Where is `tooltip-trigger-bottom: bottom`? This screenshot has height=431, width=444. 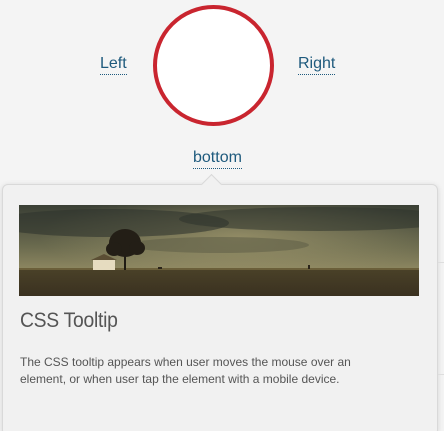
tooltip-trigger-bottom: bottom is located at coordinates (217, 158).